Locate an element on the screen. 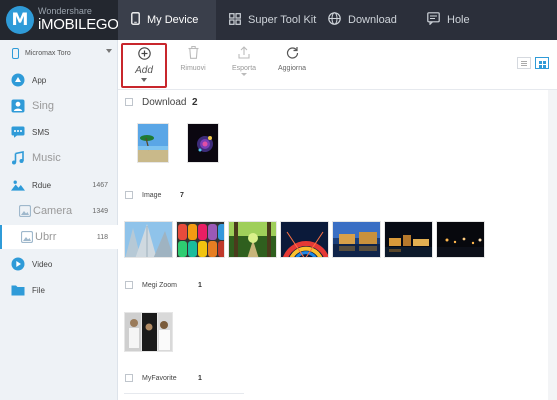 The width and height of the screenshot is (557, 400). refresh-icon is located at coordinates (292, 54).